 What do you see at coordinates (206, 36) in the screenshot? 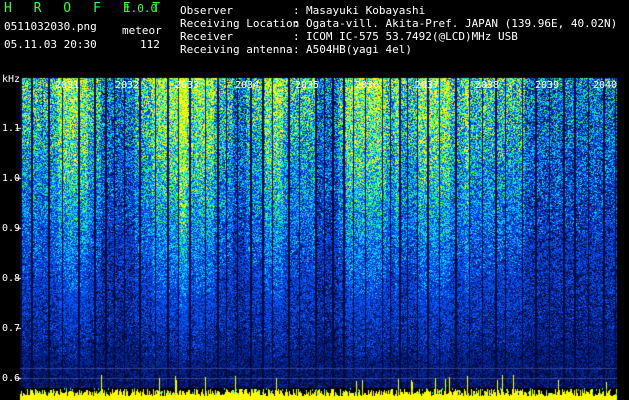
I see `info-key-receiver: Receiver` at bounding box center [206, 36].